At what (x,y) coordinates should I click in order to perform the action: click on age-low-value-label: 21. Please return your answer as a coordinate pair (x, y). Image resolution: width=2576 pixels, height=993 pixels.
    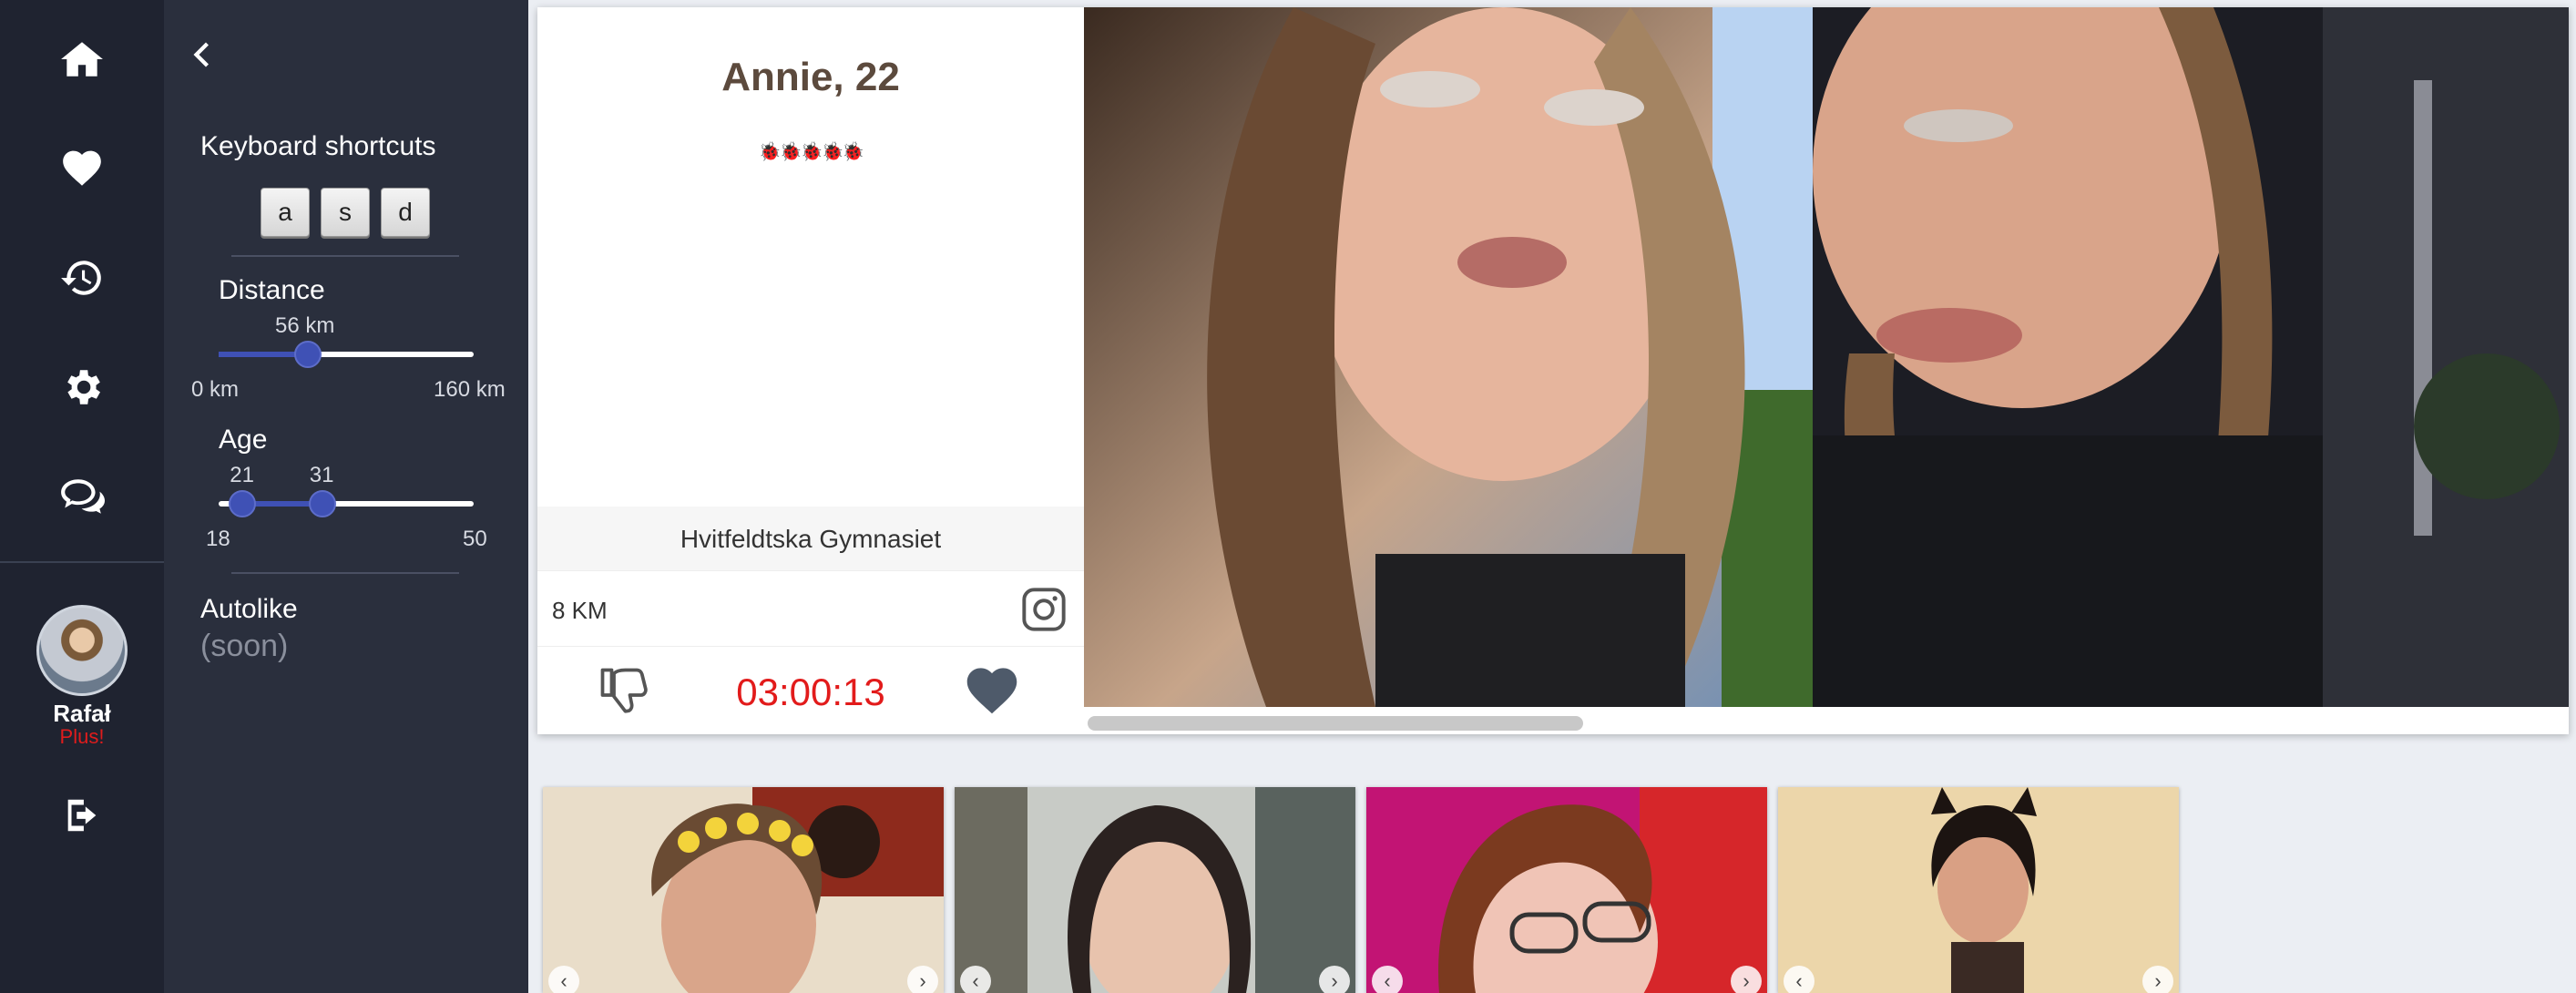
    Looking at the image, I should click on (242, 475).